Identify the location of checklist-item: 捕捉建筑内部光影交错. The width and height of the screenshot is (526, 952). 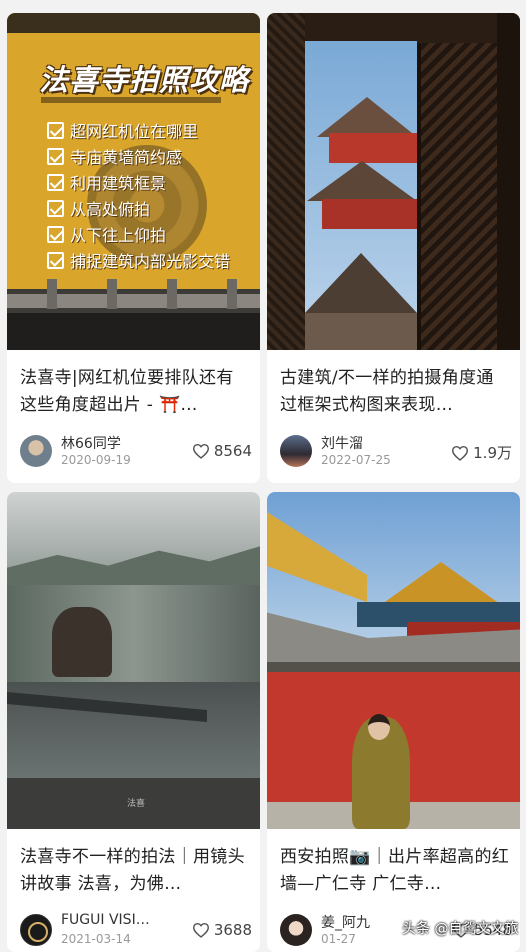
(138, 260).